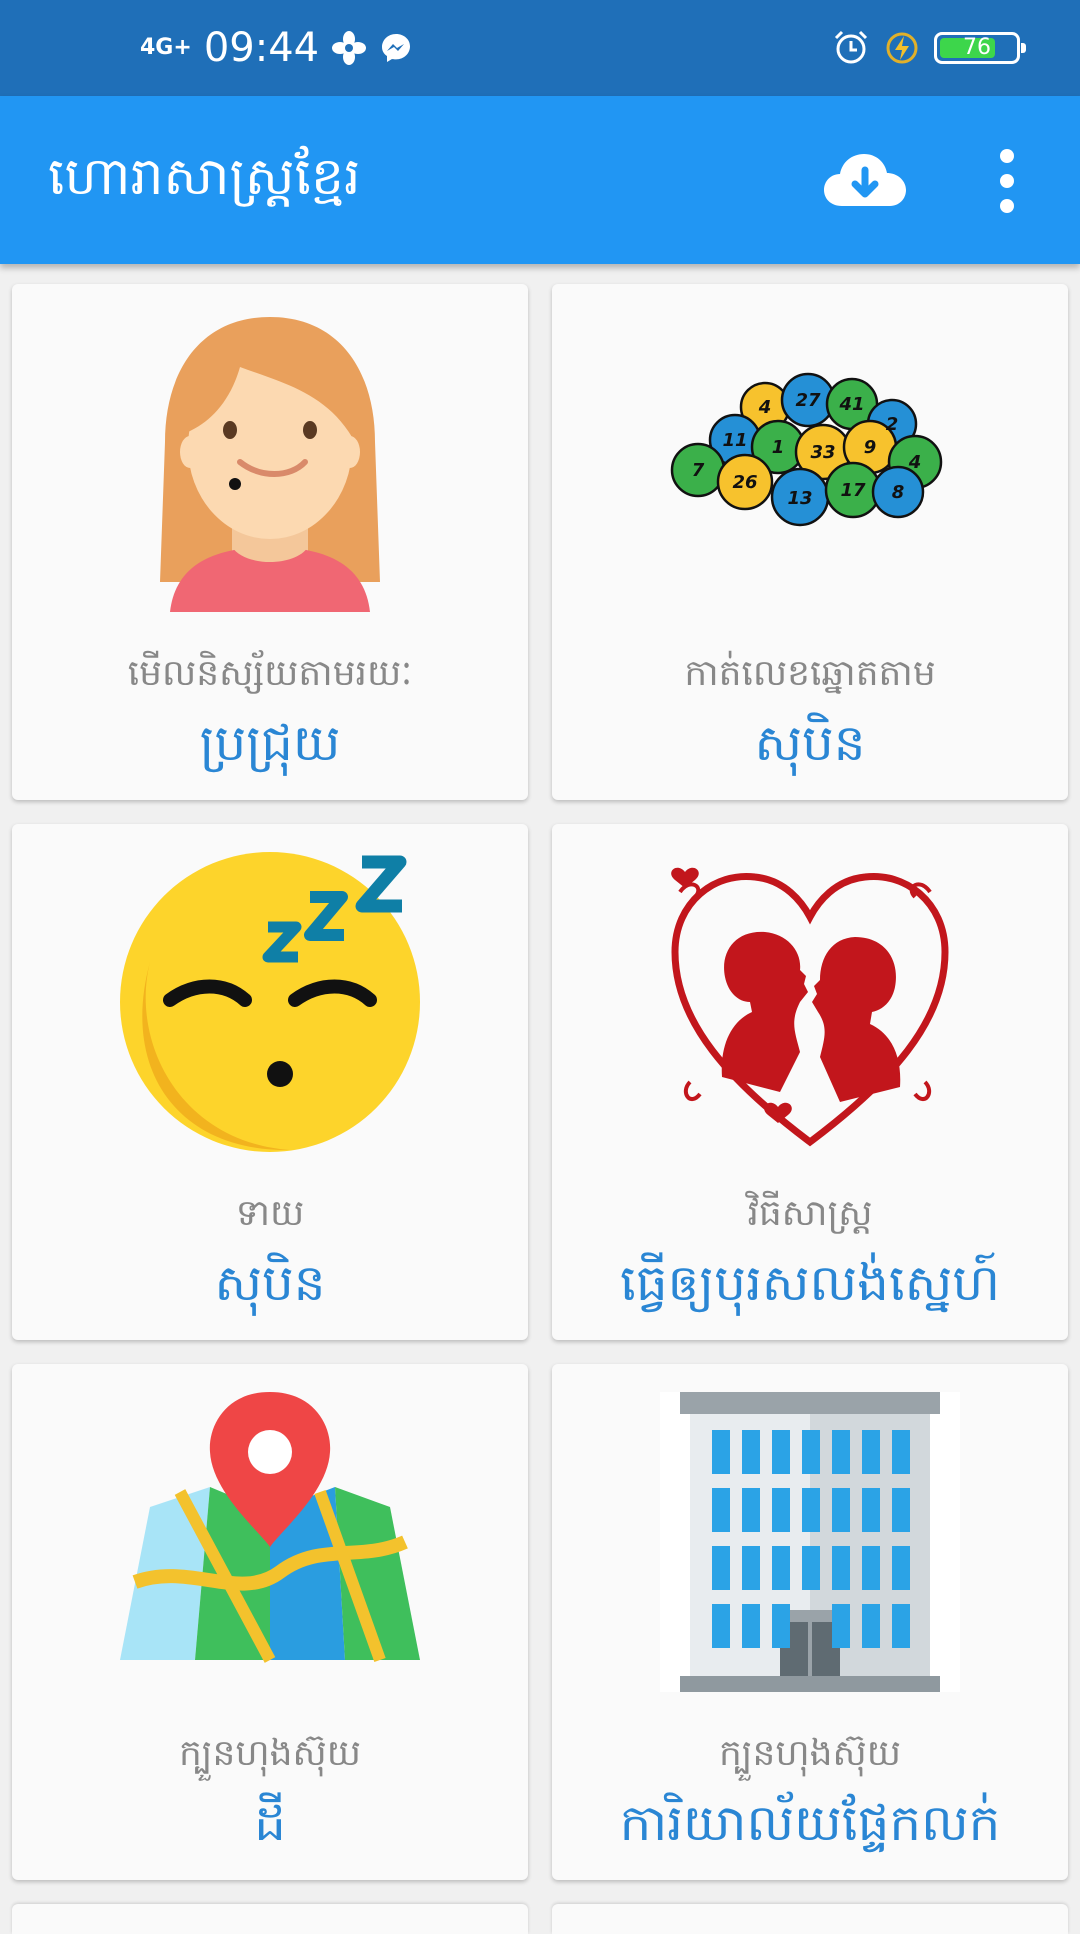  What do you see at coordinates (806, 449) in the screenshot?
I see `lottery-balls-icon: 4 27 41 2 11 1 33 9 7 26 13 17 8 4` at bounding box center [806, 449].